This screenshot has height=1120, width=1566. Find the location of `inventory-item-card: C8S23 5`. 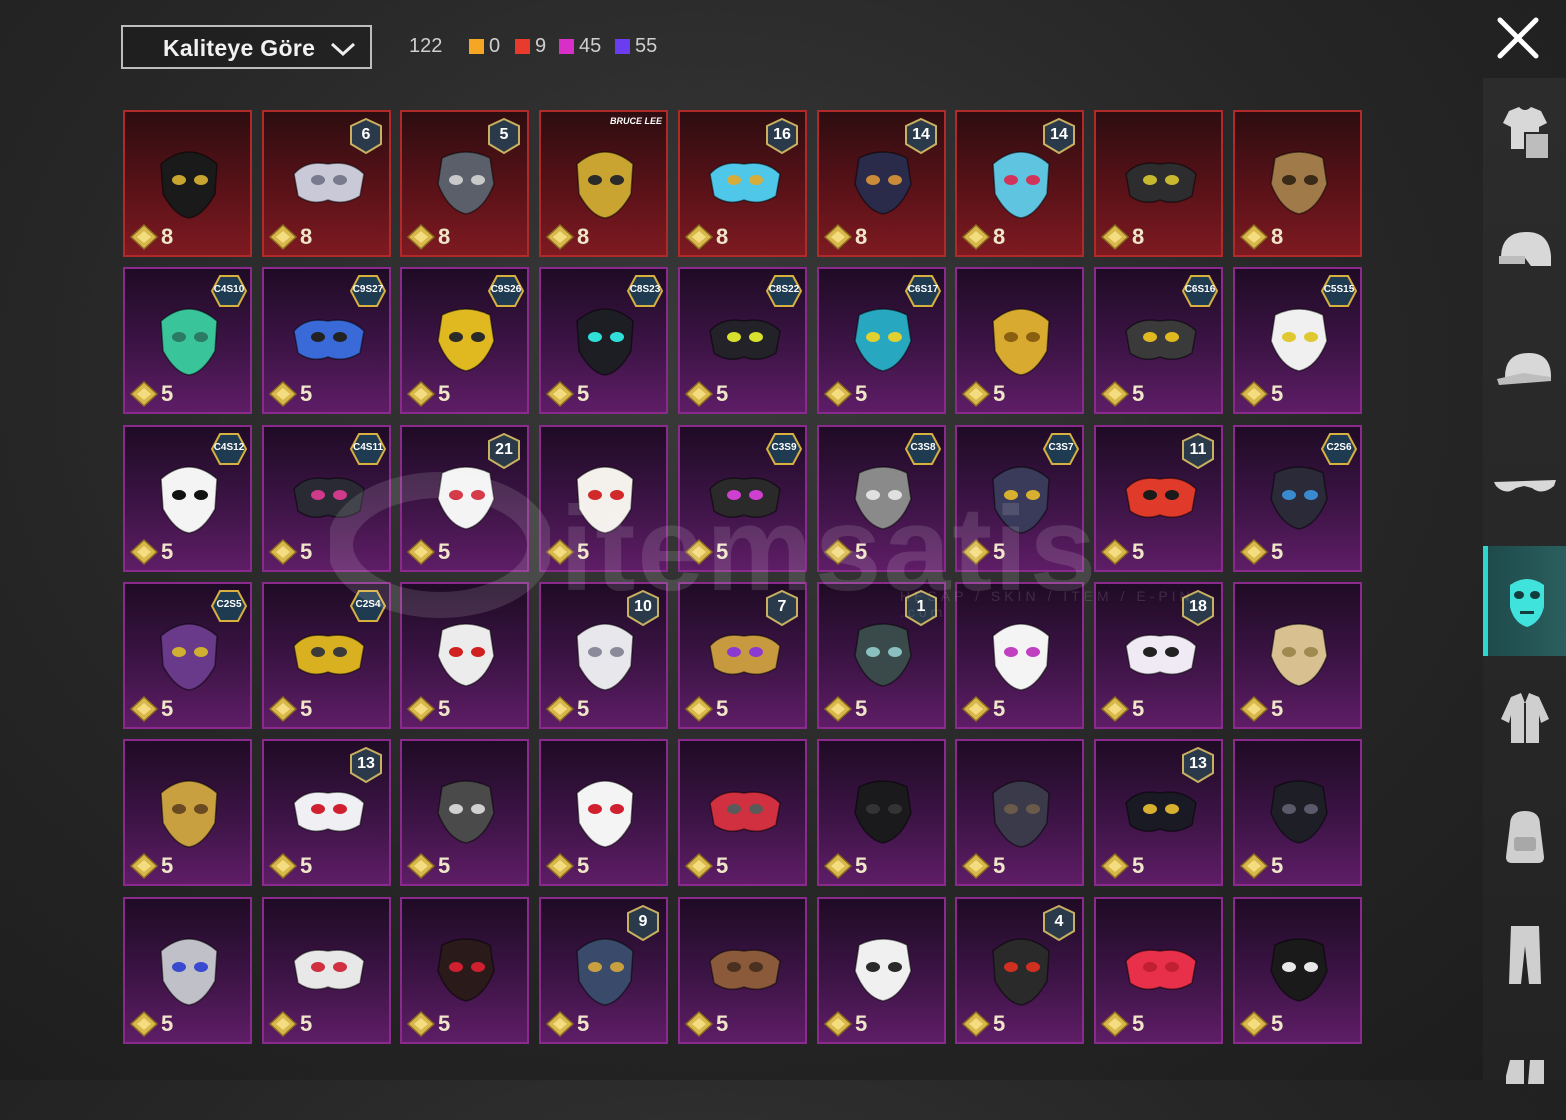

inventory-item-card: C8S23 5 is located at coordinates (603, 340).